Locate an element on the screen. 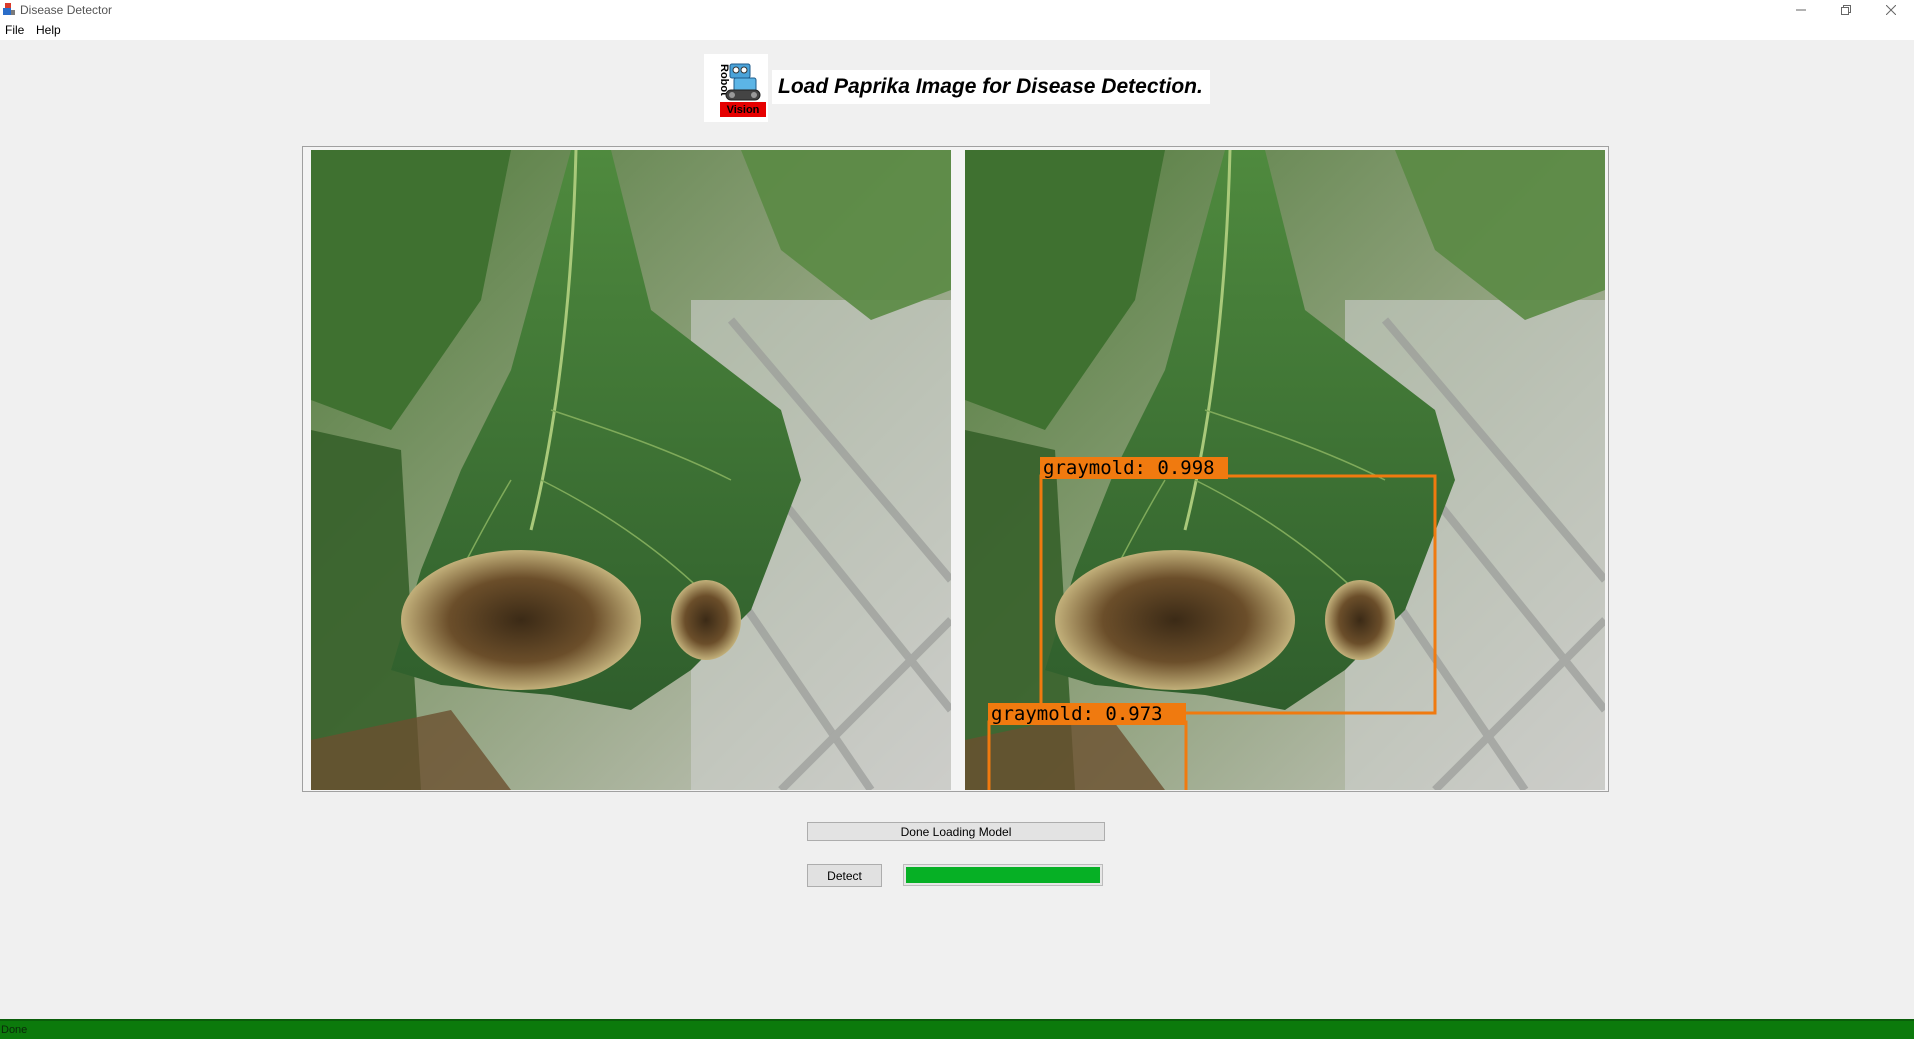 The width and height of the screenshot is (1914, 1039). minimize-icon is located at coordinates (1801, 10).